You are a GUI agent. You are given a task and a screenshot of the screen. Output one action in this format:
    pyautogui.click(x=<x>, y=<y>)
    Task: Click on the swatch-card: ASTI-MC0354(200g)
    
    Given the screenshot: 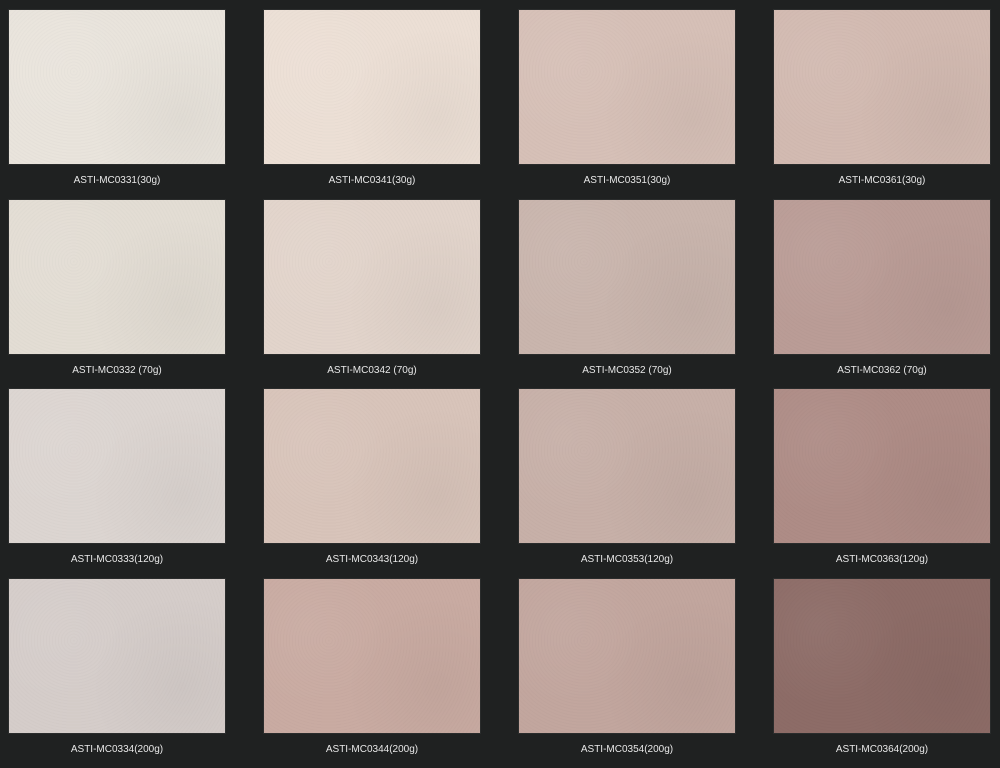 What is the action you would take?
    pyautogui.click(x=627, y=667)
    